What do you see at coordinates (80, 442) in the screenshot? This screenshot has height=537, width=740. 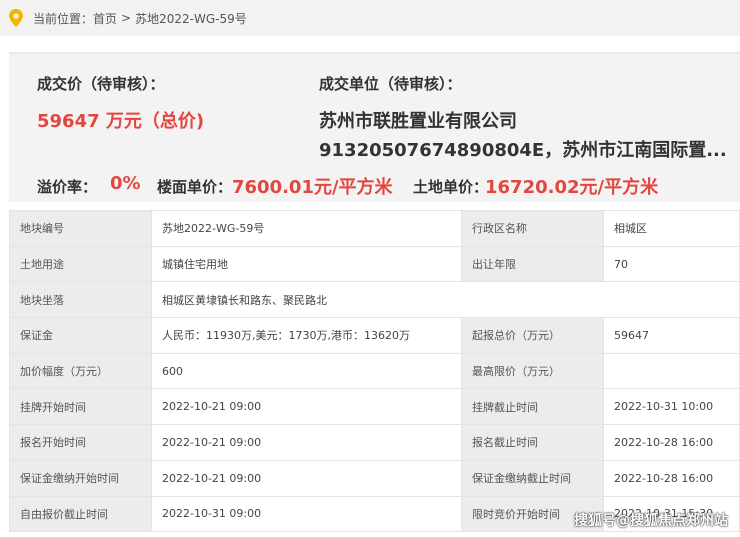 I see `row-key: 报名开始时间` at bounding box center [80, 442].